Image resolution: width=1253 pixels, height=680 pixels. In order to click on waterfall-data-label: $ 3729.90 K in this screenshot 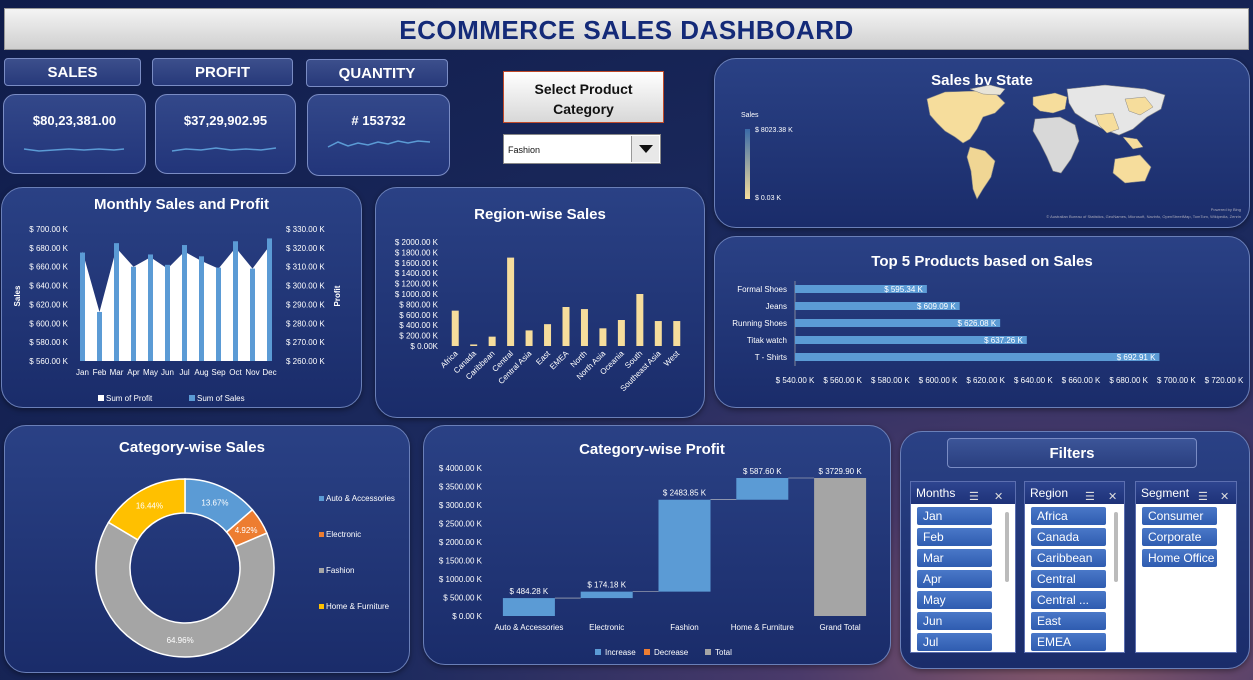, I will do `click(841, 471)`.